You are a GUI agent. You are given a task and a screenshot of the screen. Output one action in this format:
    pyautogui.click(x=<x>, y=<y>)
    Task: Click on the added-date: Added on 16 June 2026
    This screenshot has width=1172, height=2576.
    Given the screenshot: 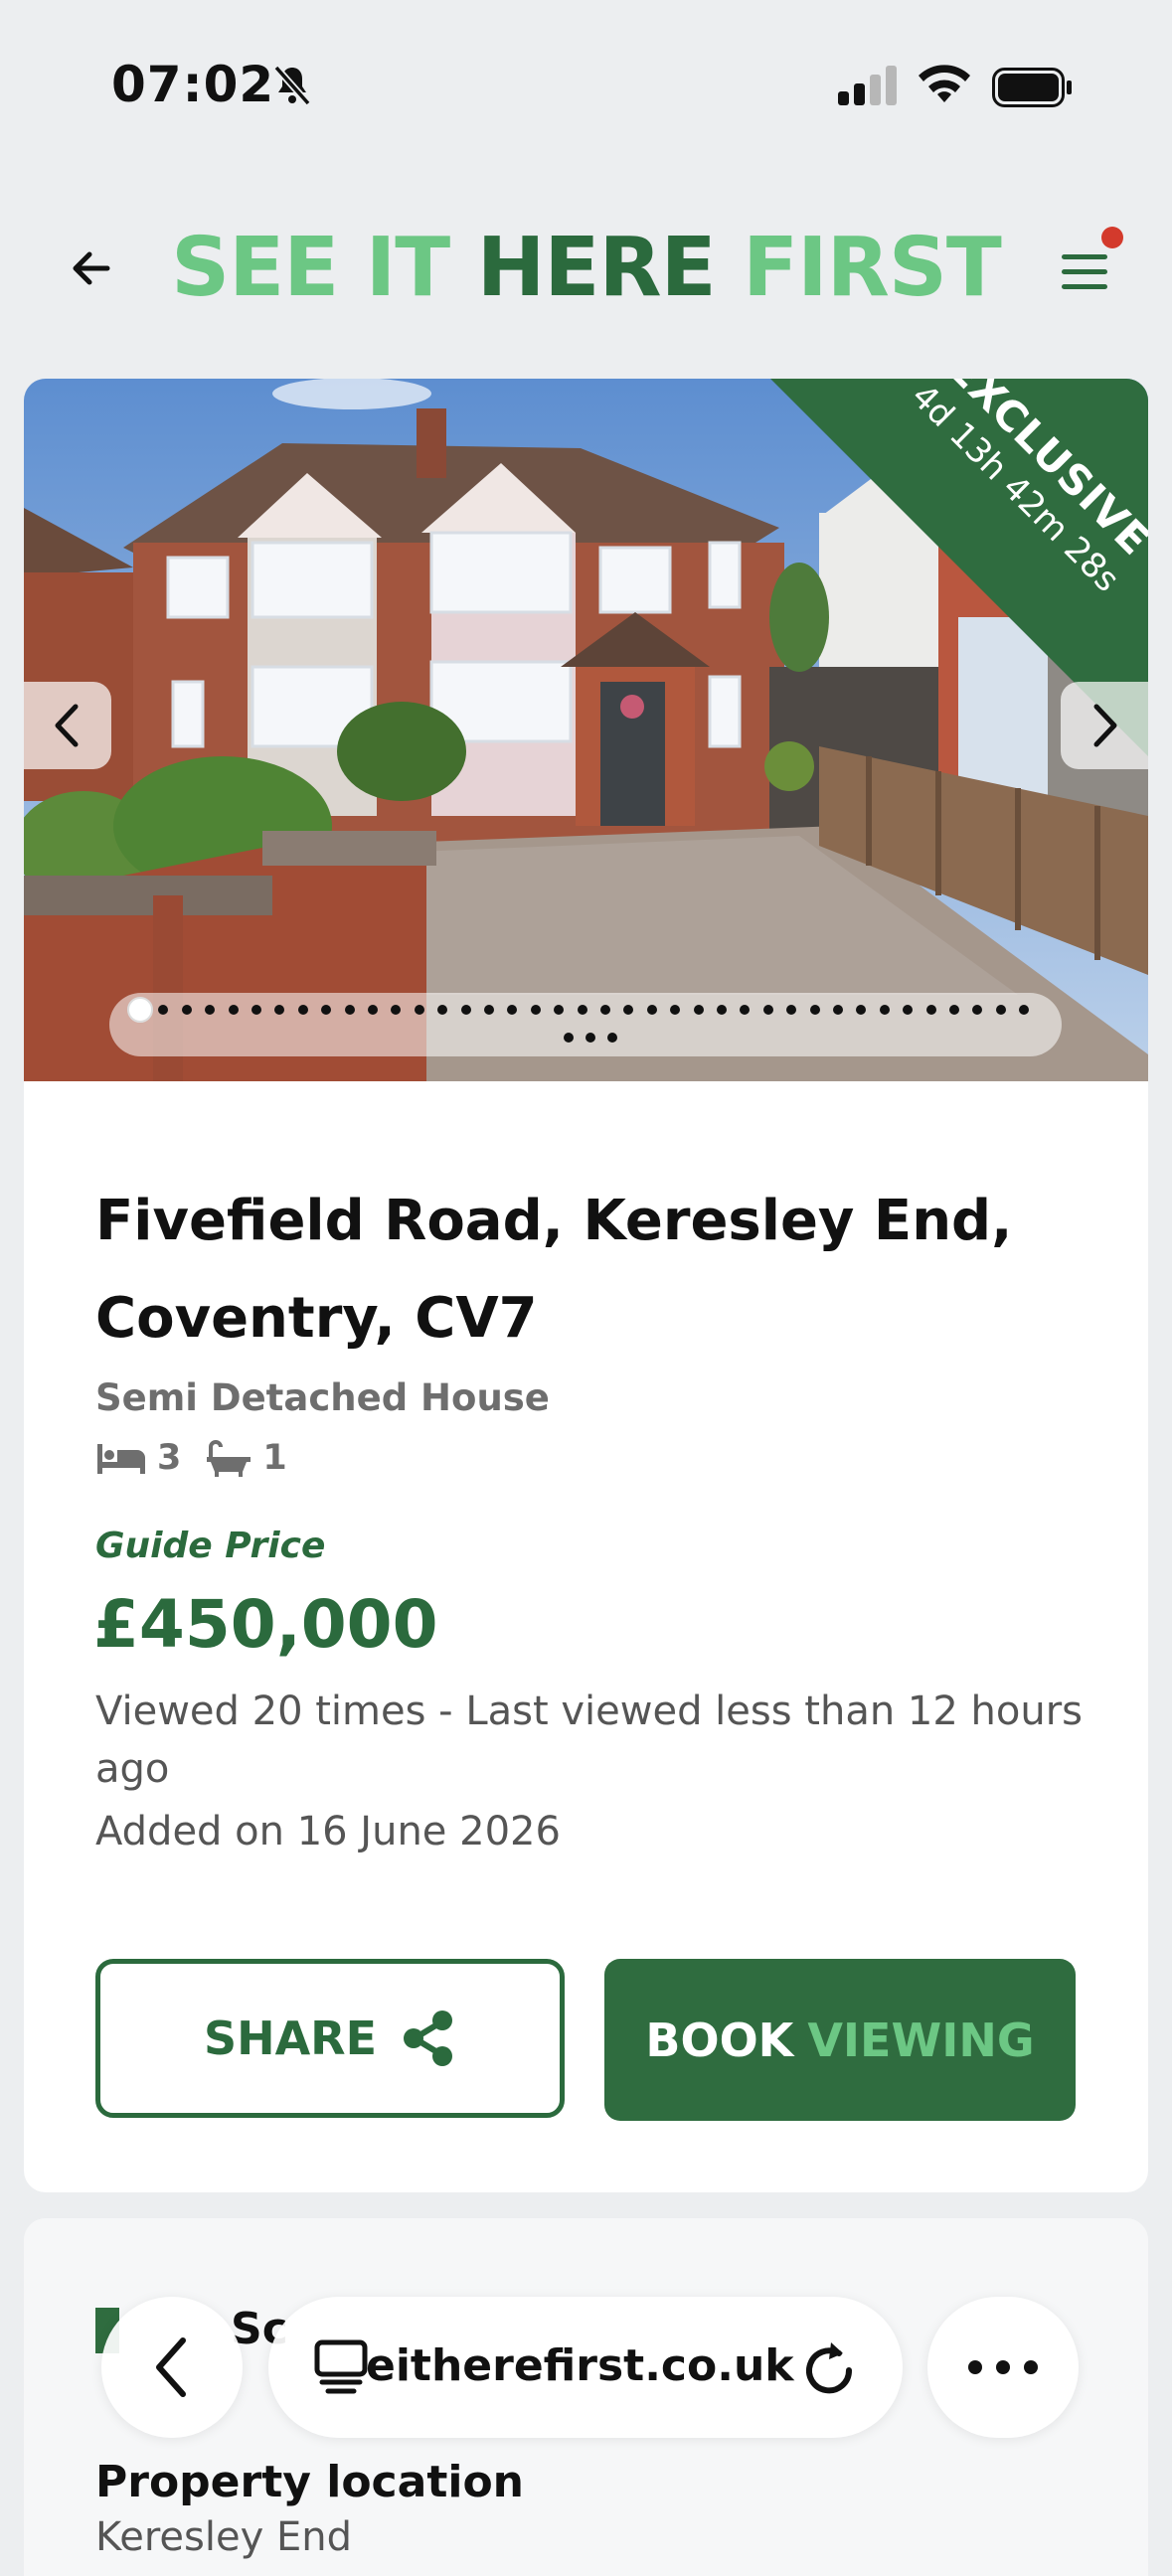 What is the action you would take?
    pyautogui.click(x=328, y=1831)
    